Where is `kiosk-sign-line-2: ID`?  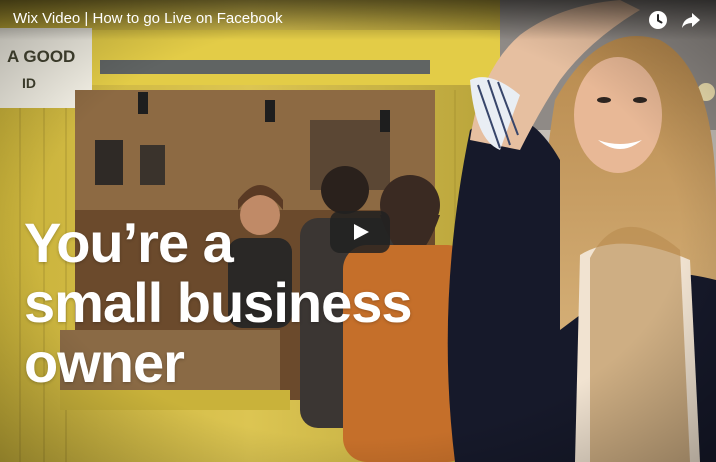 kiosk-sign-line-2: ID is located at coordinates (29, 83).